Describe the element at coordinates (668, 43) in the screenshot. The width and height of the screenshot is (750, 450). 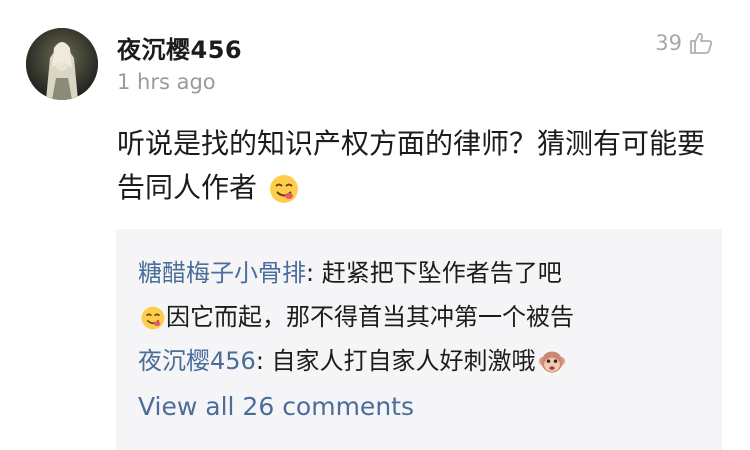
I see `like-count: 39` at that location.